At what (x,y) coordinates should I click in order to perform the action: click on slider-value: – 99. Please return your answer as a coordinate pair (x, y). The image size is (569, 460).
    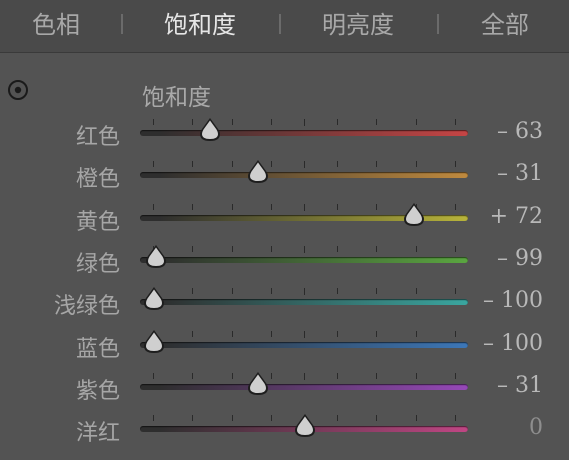
    Looking at the image, I should click on (520, 258).